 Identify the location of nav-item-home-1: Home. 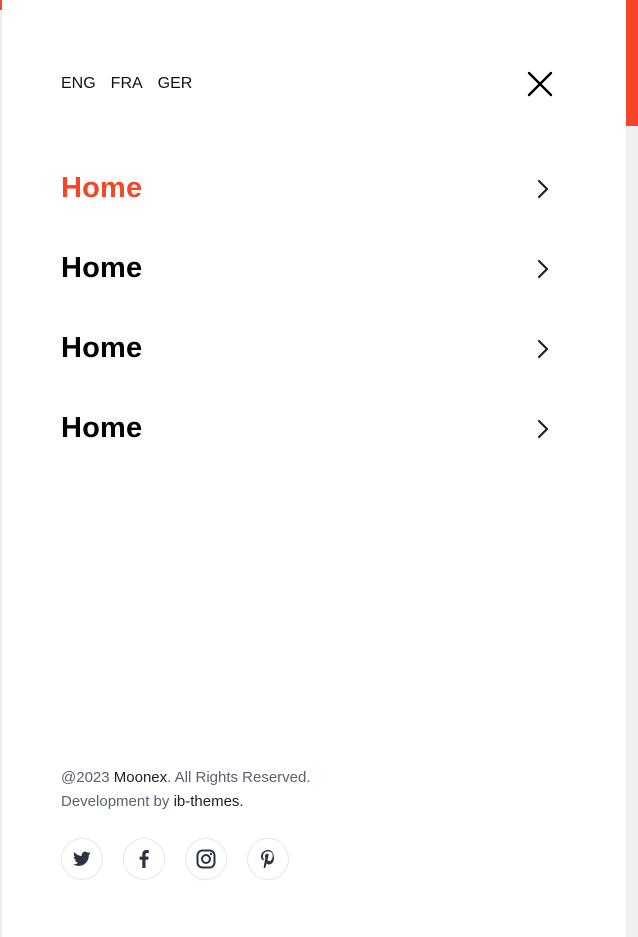
(307, 208).